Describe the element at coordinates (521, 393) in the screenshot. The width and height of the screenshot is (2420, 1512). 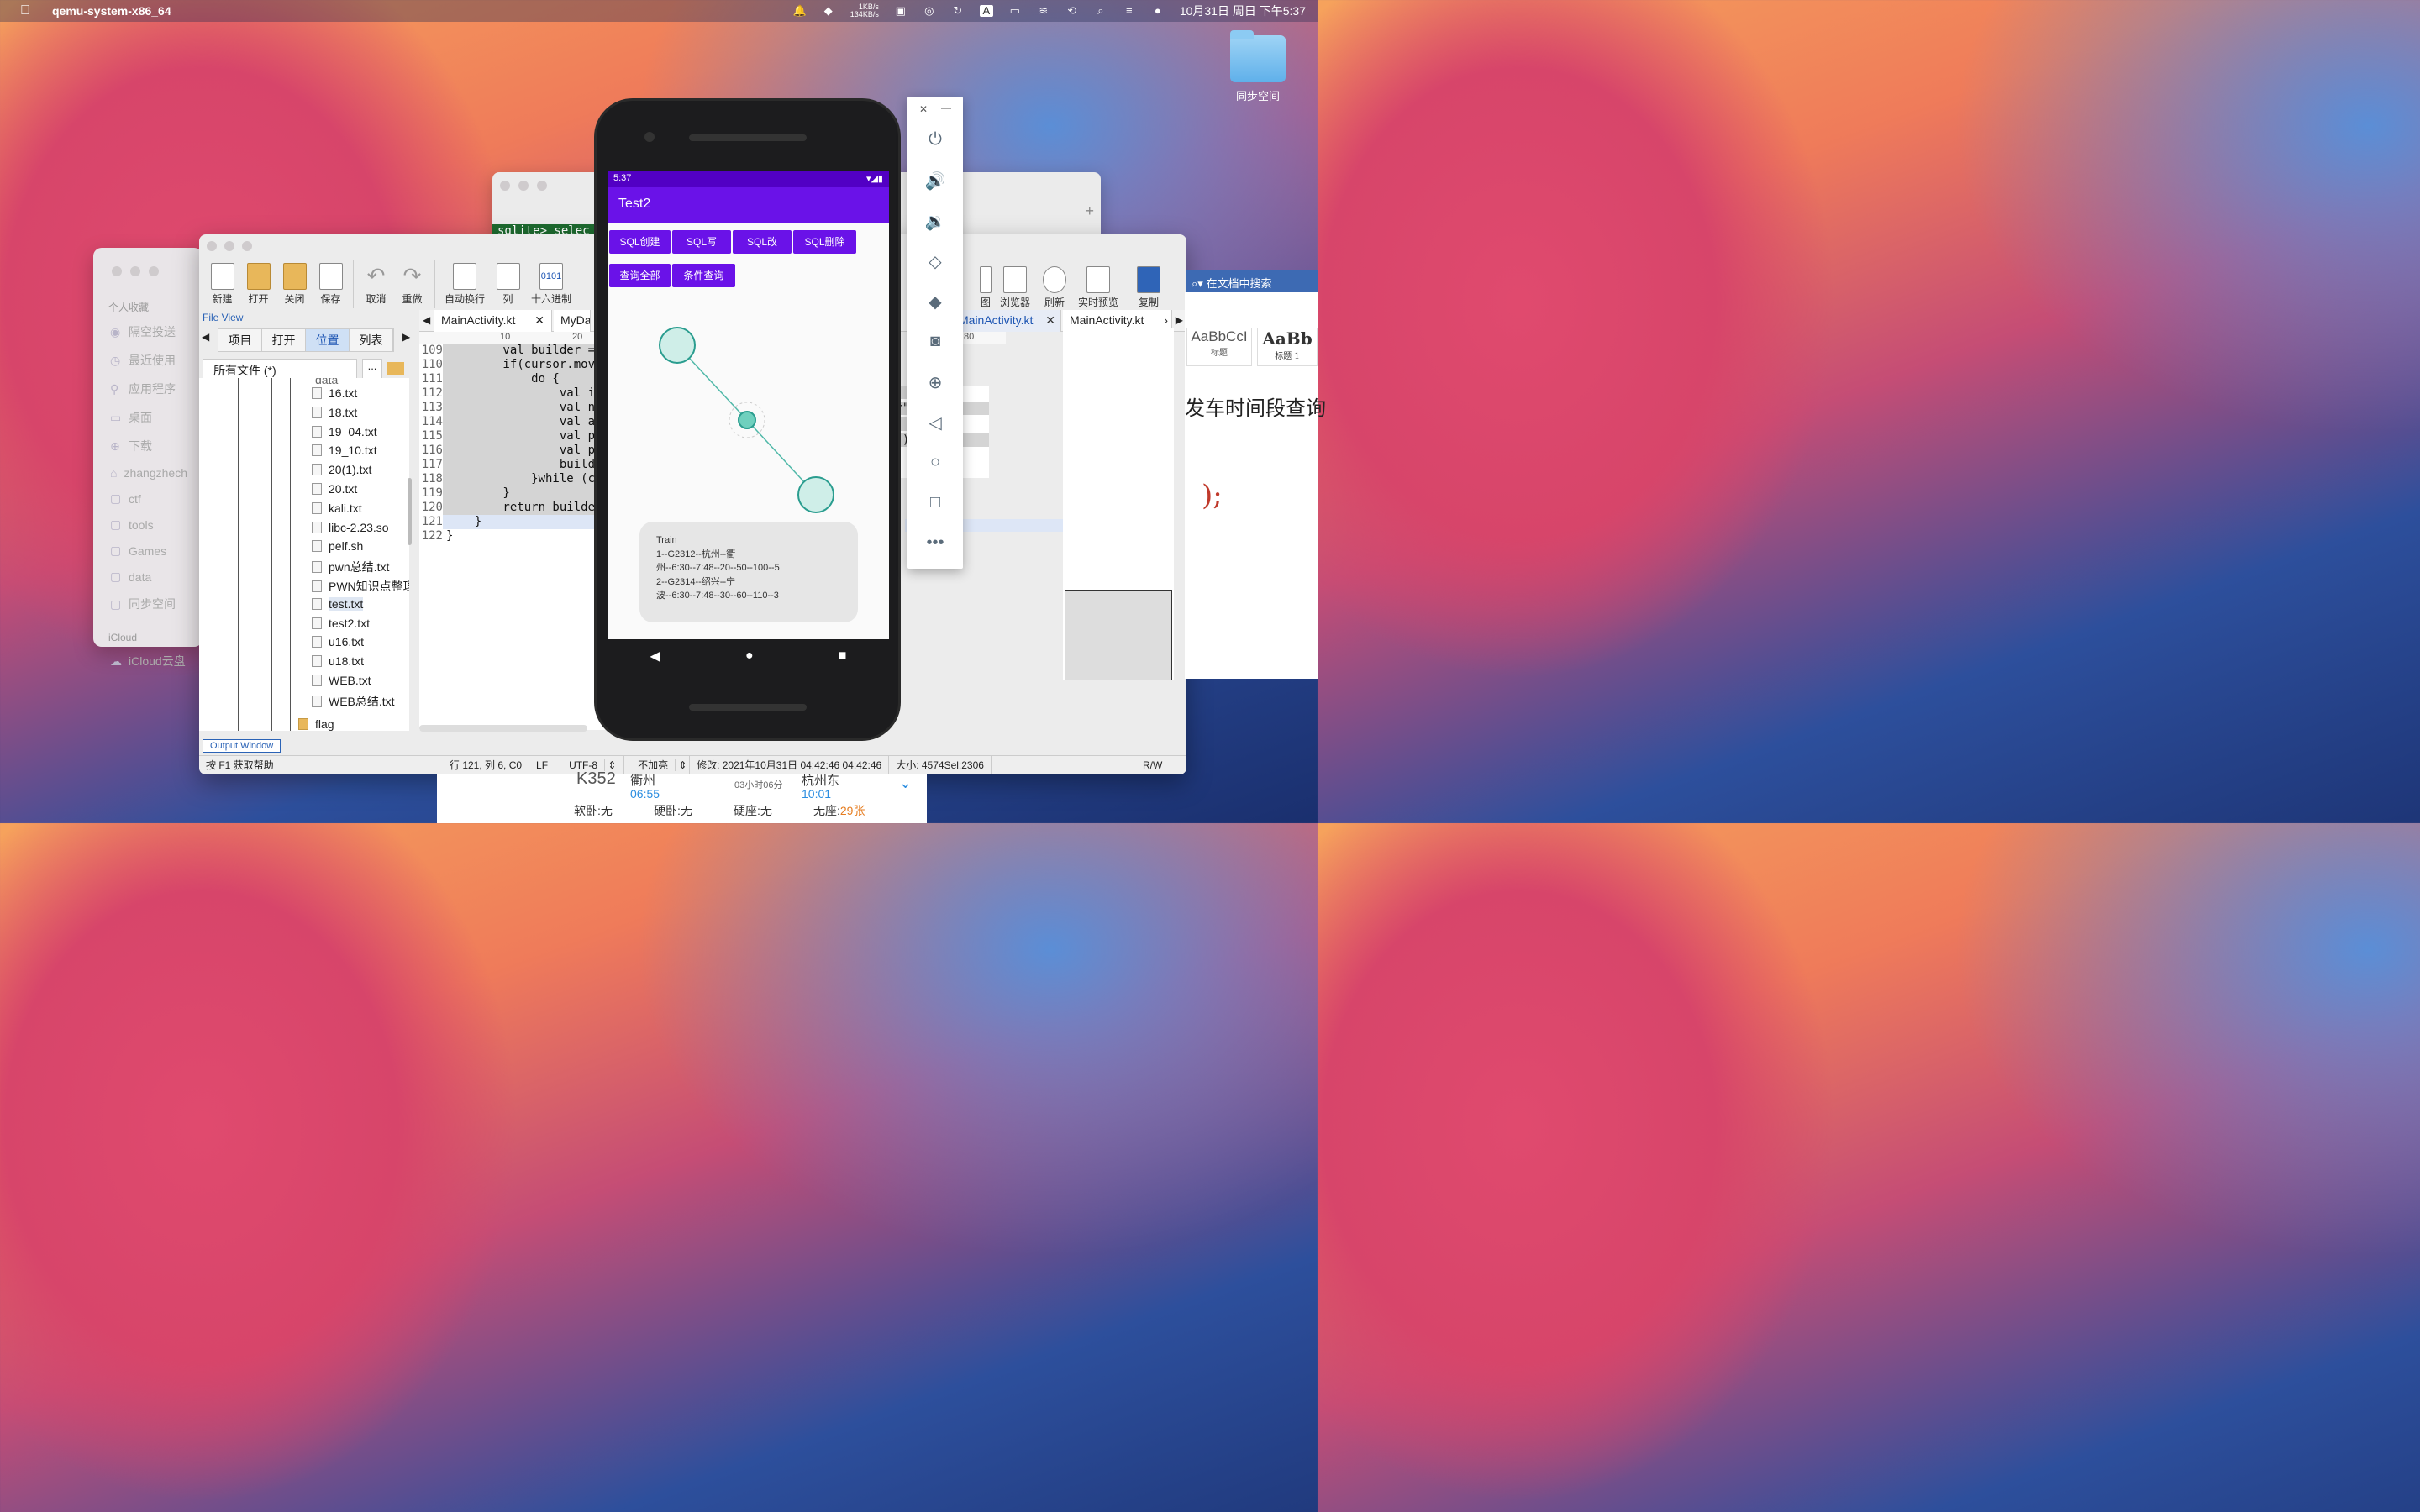
I see `code-line: val i` at that location.